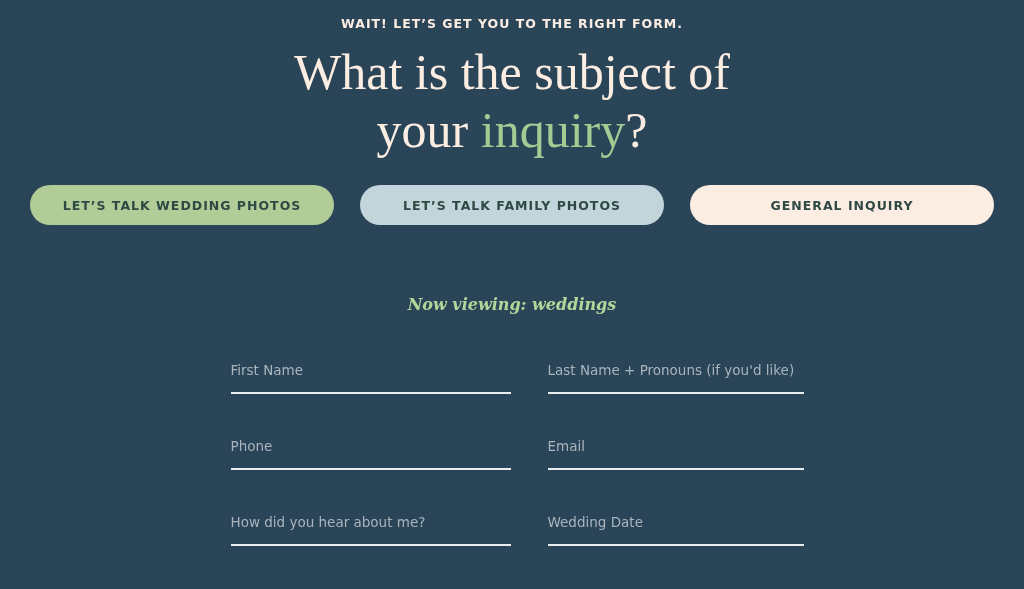 This screenshot has height=589, width=1024. Describe the element at coordinates (675, 528) in the screenshot. I see `input-field: Wedding Date` at that location.